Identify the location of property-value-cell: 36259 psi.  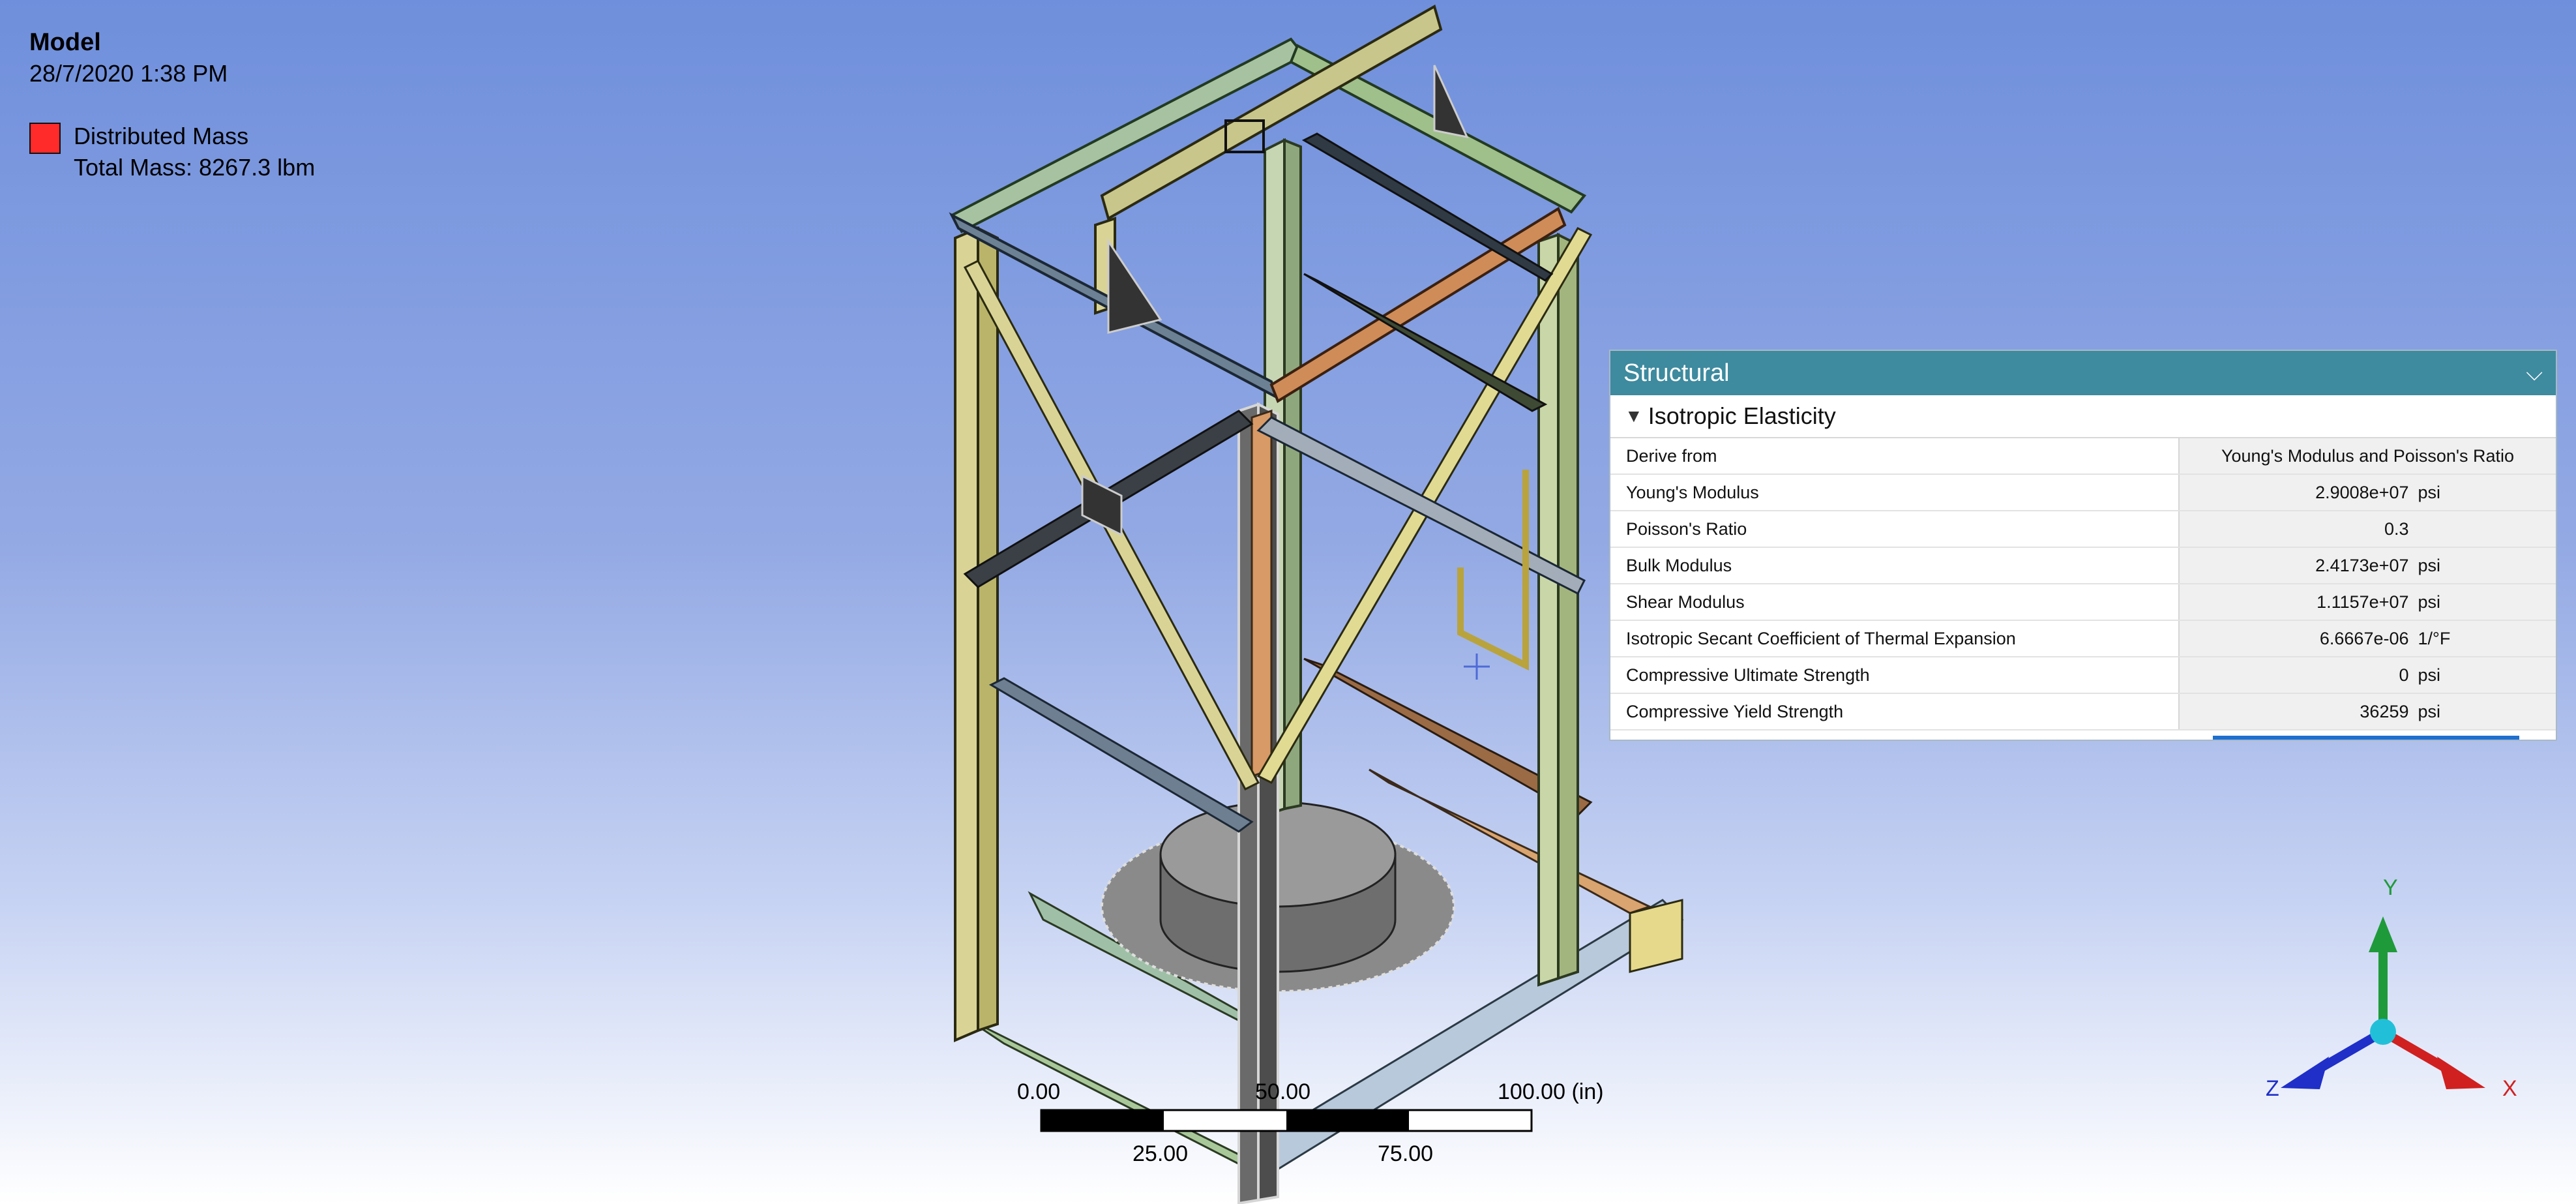
(2367, 712).